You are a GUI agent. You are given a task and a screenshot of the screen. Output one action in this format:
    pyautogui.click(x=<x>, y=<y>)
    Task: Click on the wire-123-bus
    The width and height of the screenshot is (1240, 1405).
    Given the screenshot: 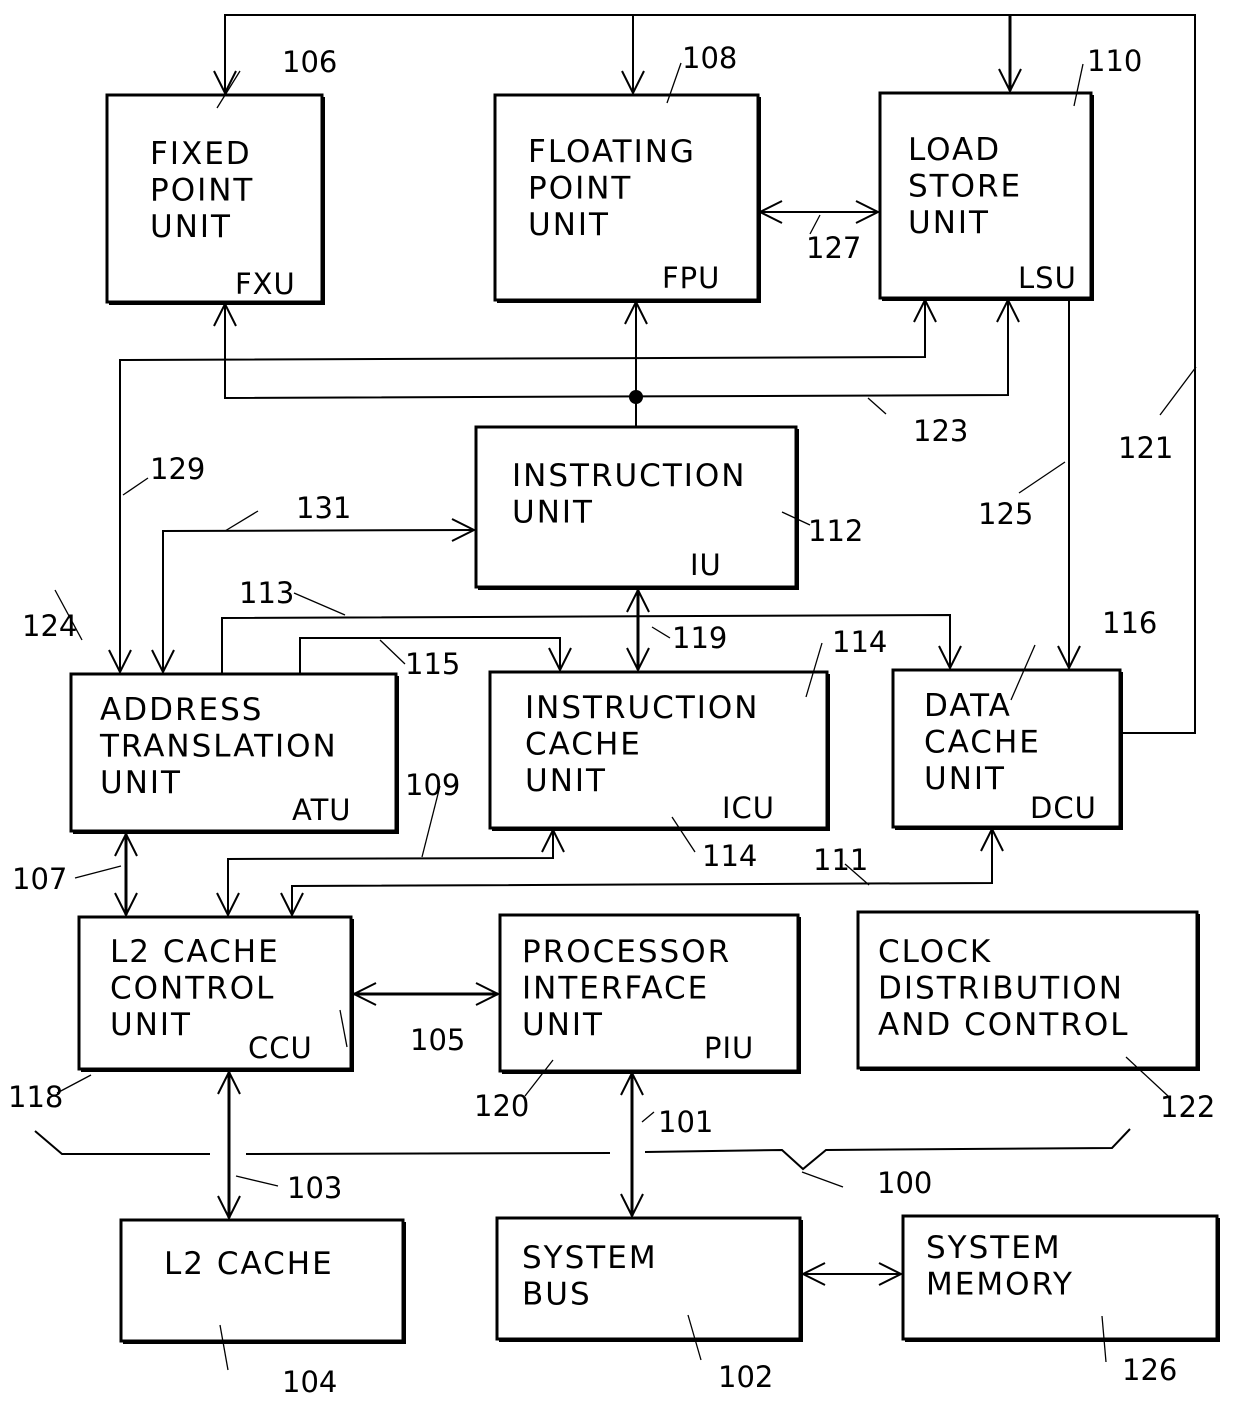 What is the action you would take?
    pyautogui.click(x=616, y=350)
    